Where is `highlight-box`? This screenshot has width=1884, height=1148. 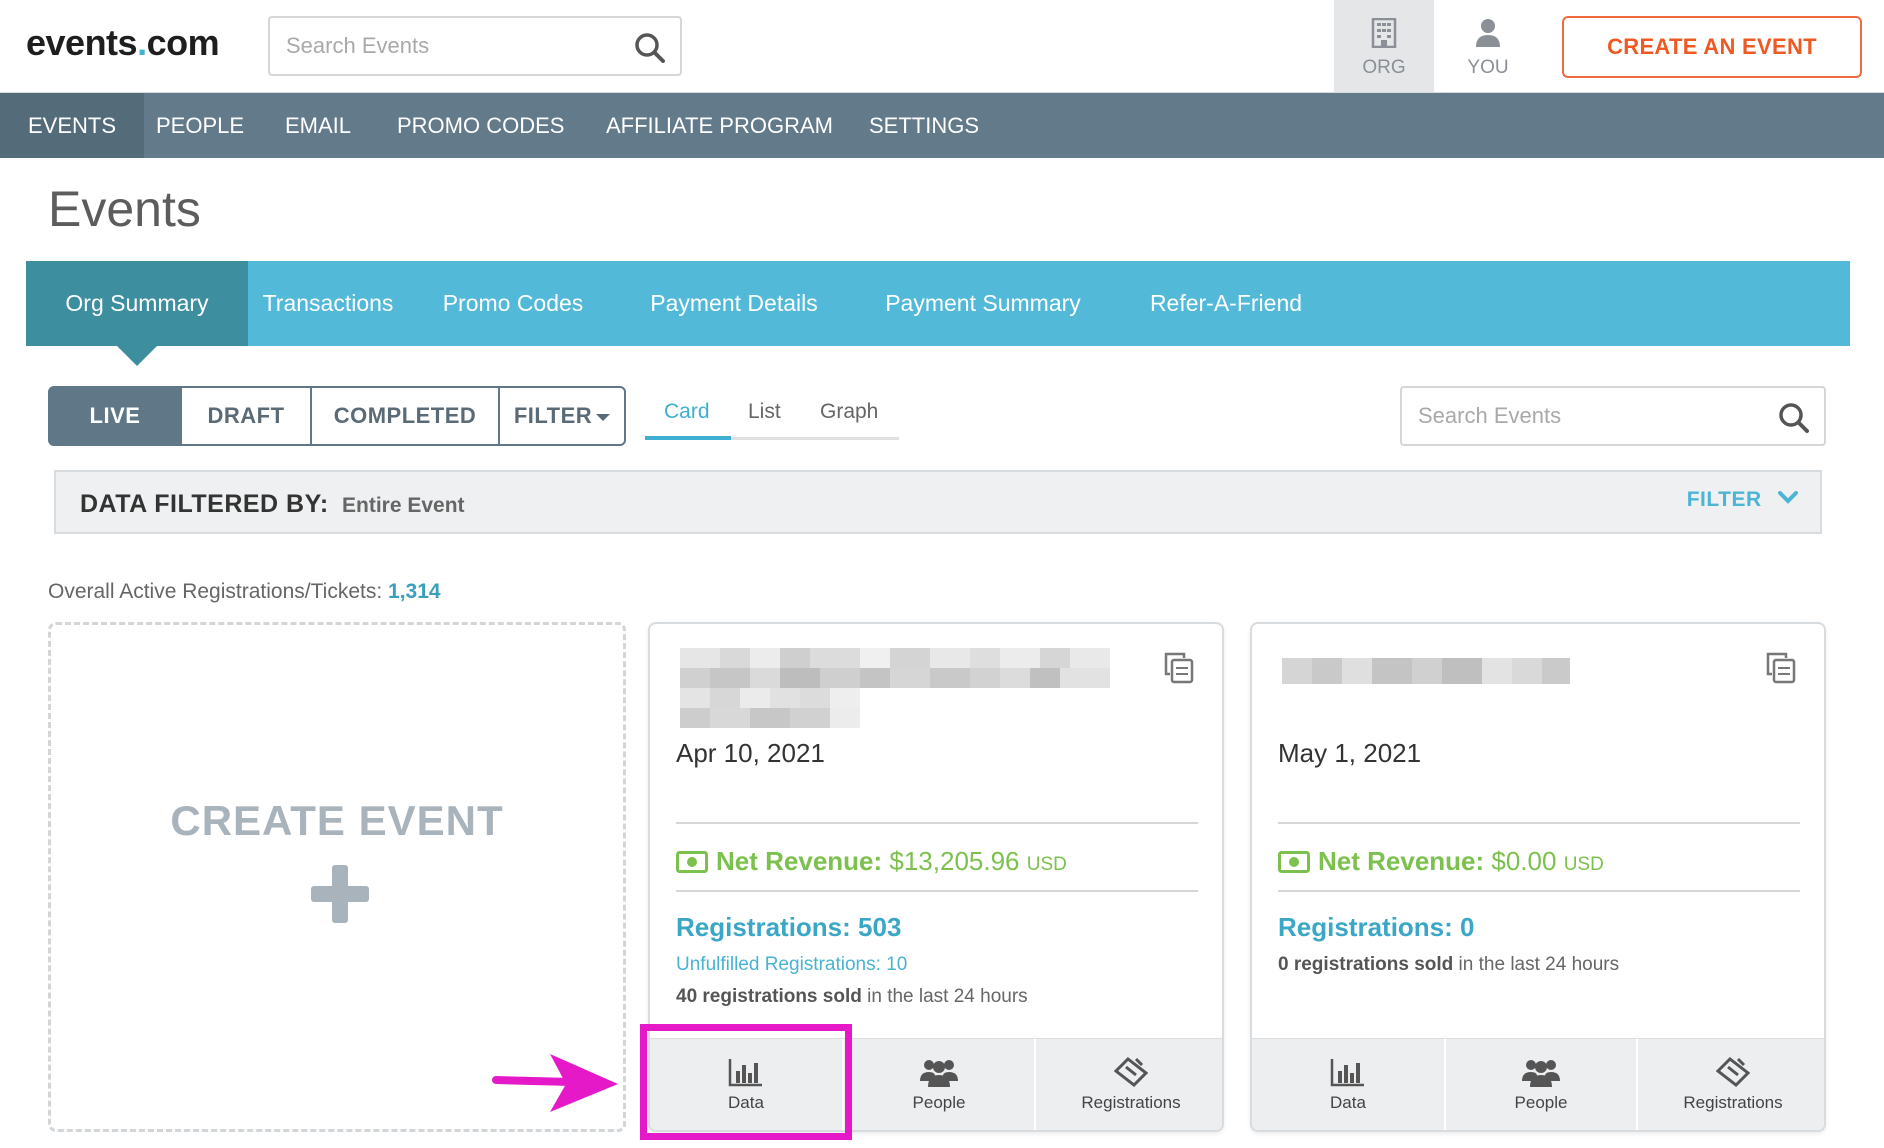
highlight-box is located at coordinates (746, 1082).